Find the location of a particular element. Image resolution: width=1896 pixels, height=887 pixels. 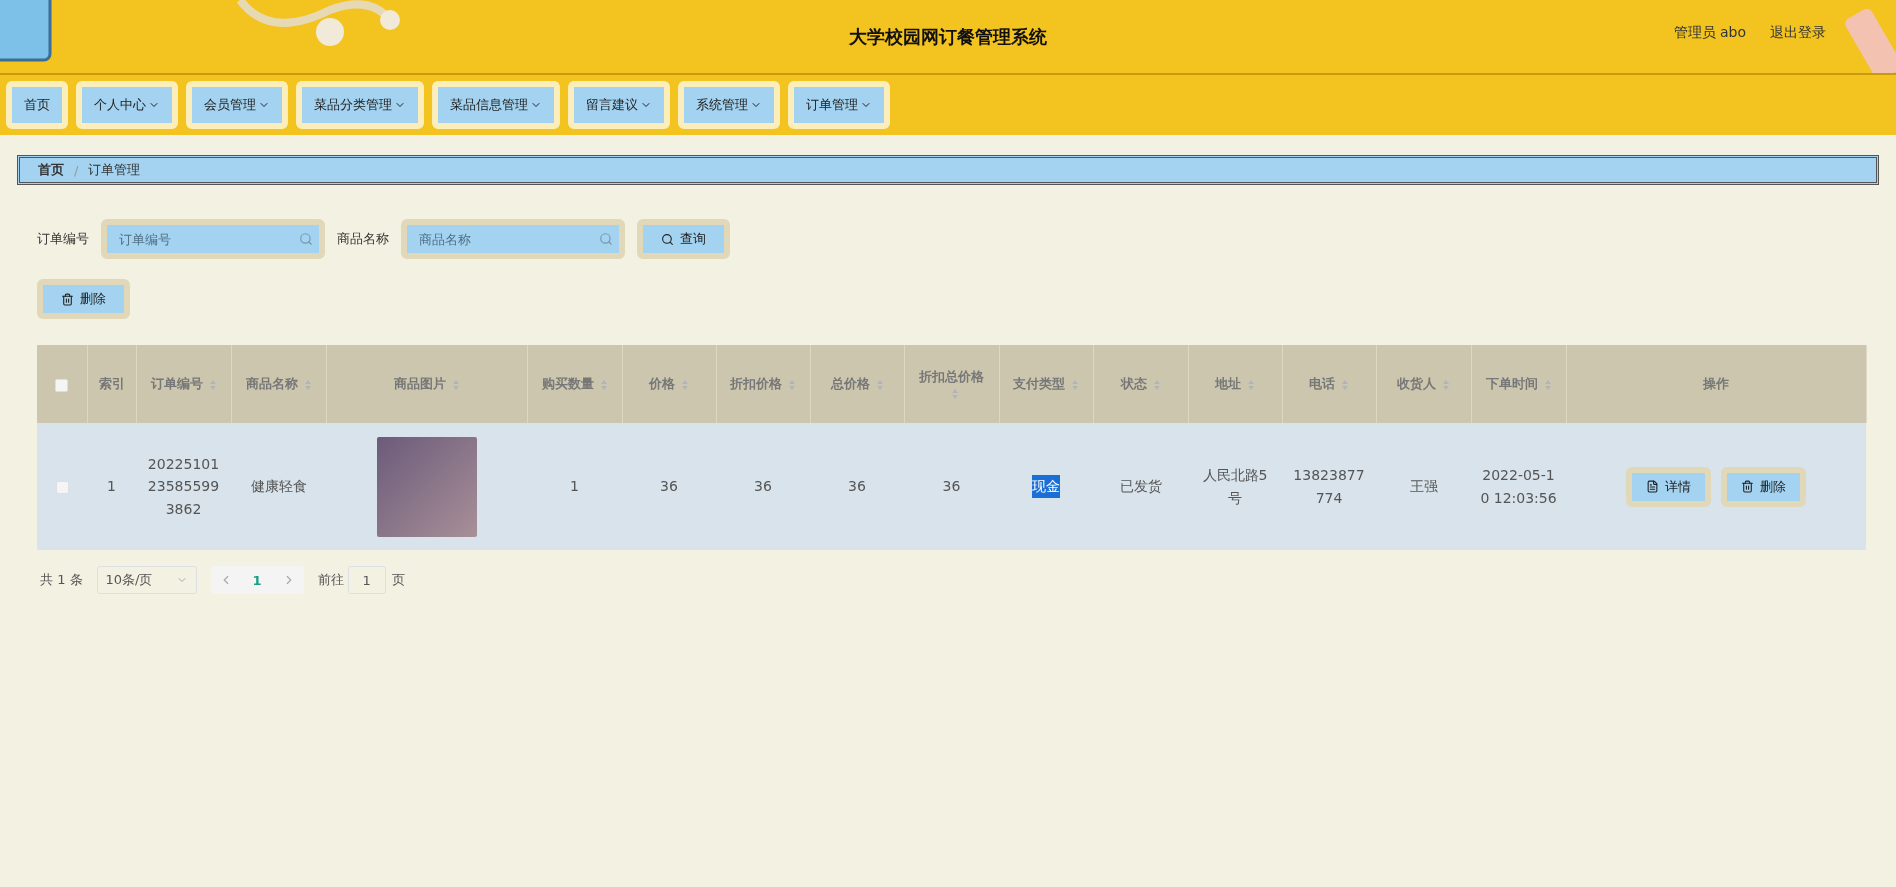

nav-item: 菜品信息管理 is located at coordinates (496, 105).